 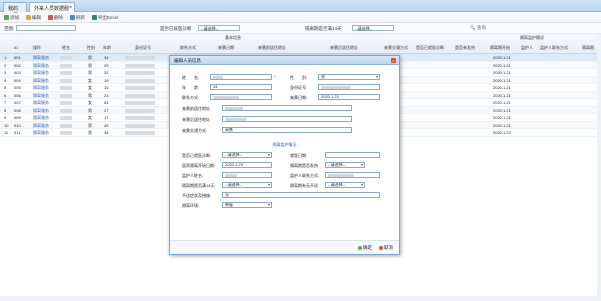 What do you see at coordinates (90, 80) in the screenshot?
I see `cell-sex: 女` at bounding box center [90, 80].